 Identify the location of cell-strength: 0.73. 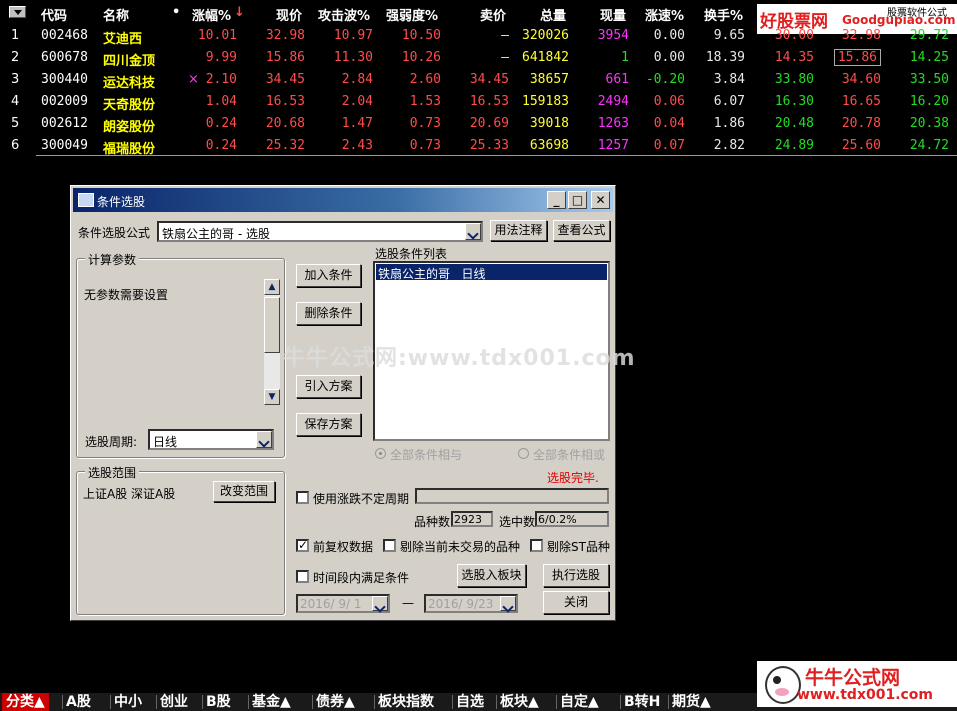
(425, 123).